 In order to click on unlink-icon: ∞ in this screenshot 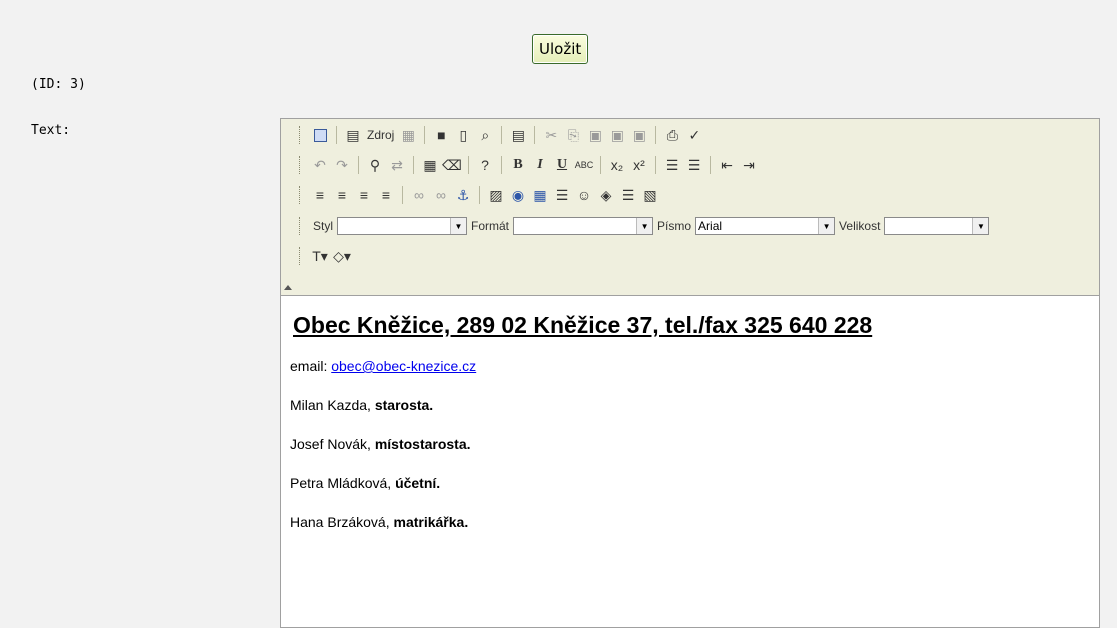, I will do `click(441, 195)`.